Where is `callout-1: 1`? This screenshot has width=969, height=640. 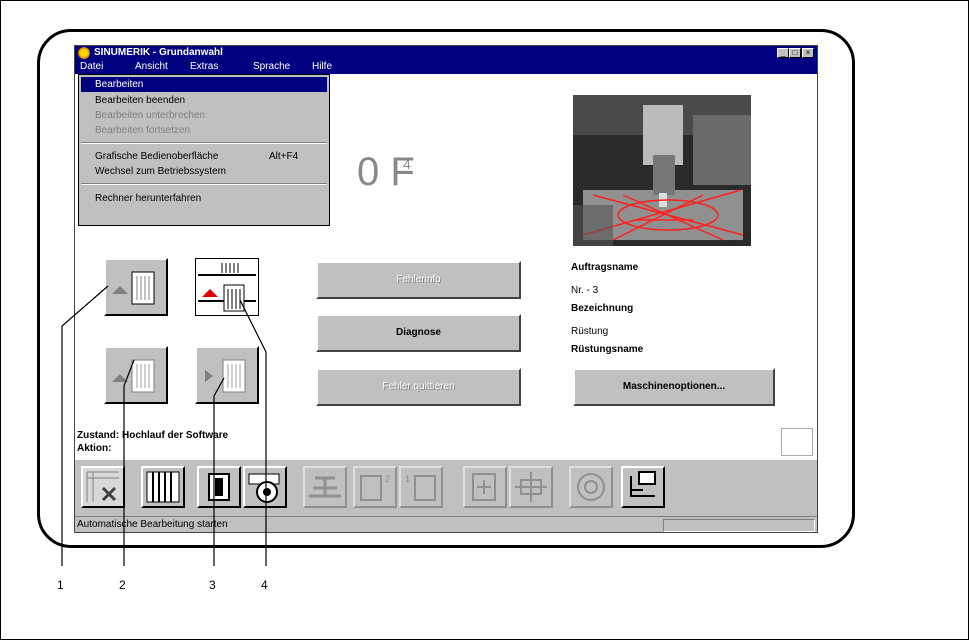
callout-1: 1 is located at coordinates (60, 585).